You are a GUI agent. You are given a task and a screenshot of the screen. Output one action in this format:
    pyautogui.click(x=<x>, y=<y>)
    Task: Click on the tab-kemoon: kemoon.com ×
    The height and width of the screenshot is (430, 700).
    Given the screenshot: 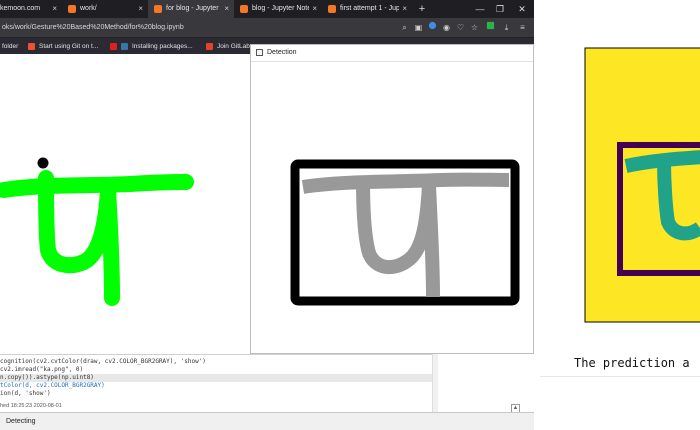 What is the action you would take?
    pyautogui.click(x=31, y=9)
    